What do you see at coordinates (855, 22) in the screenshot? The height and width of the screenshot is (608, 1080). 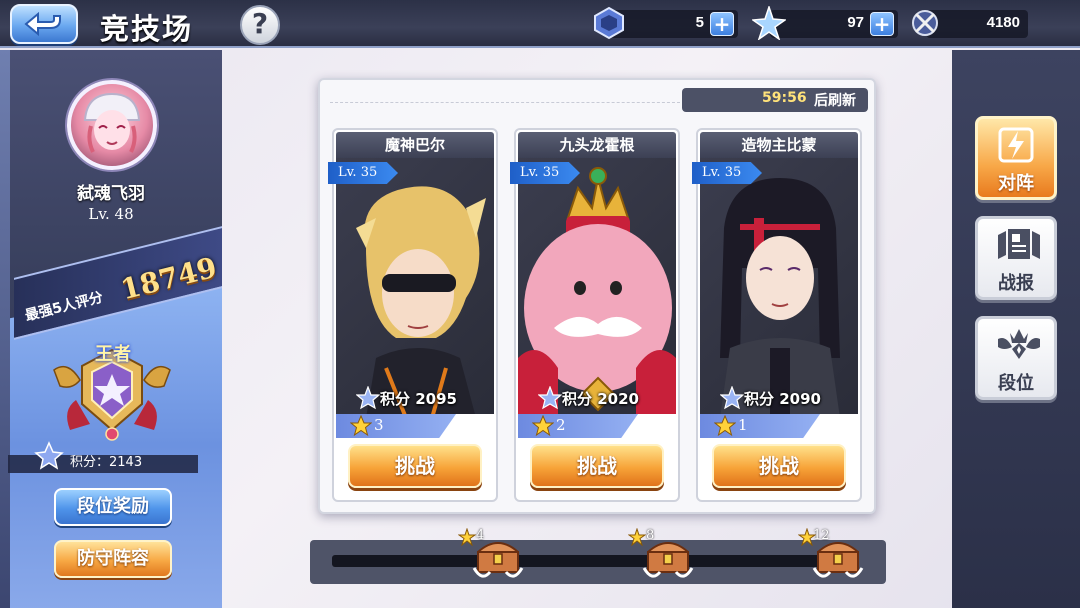 I see `resource-stars-value: 97` at bounding box center [855, 22].